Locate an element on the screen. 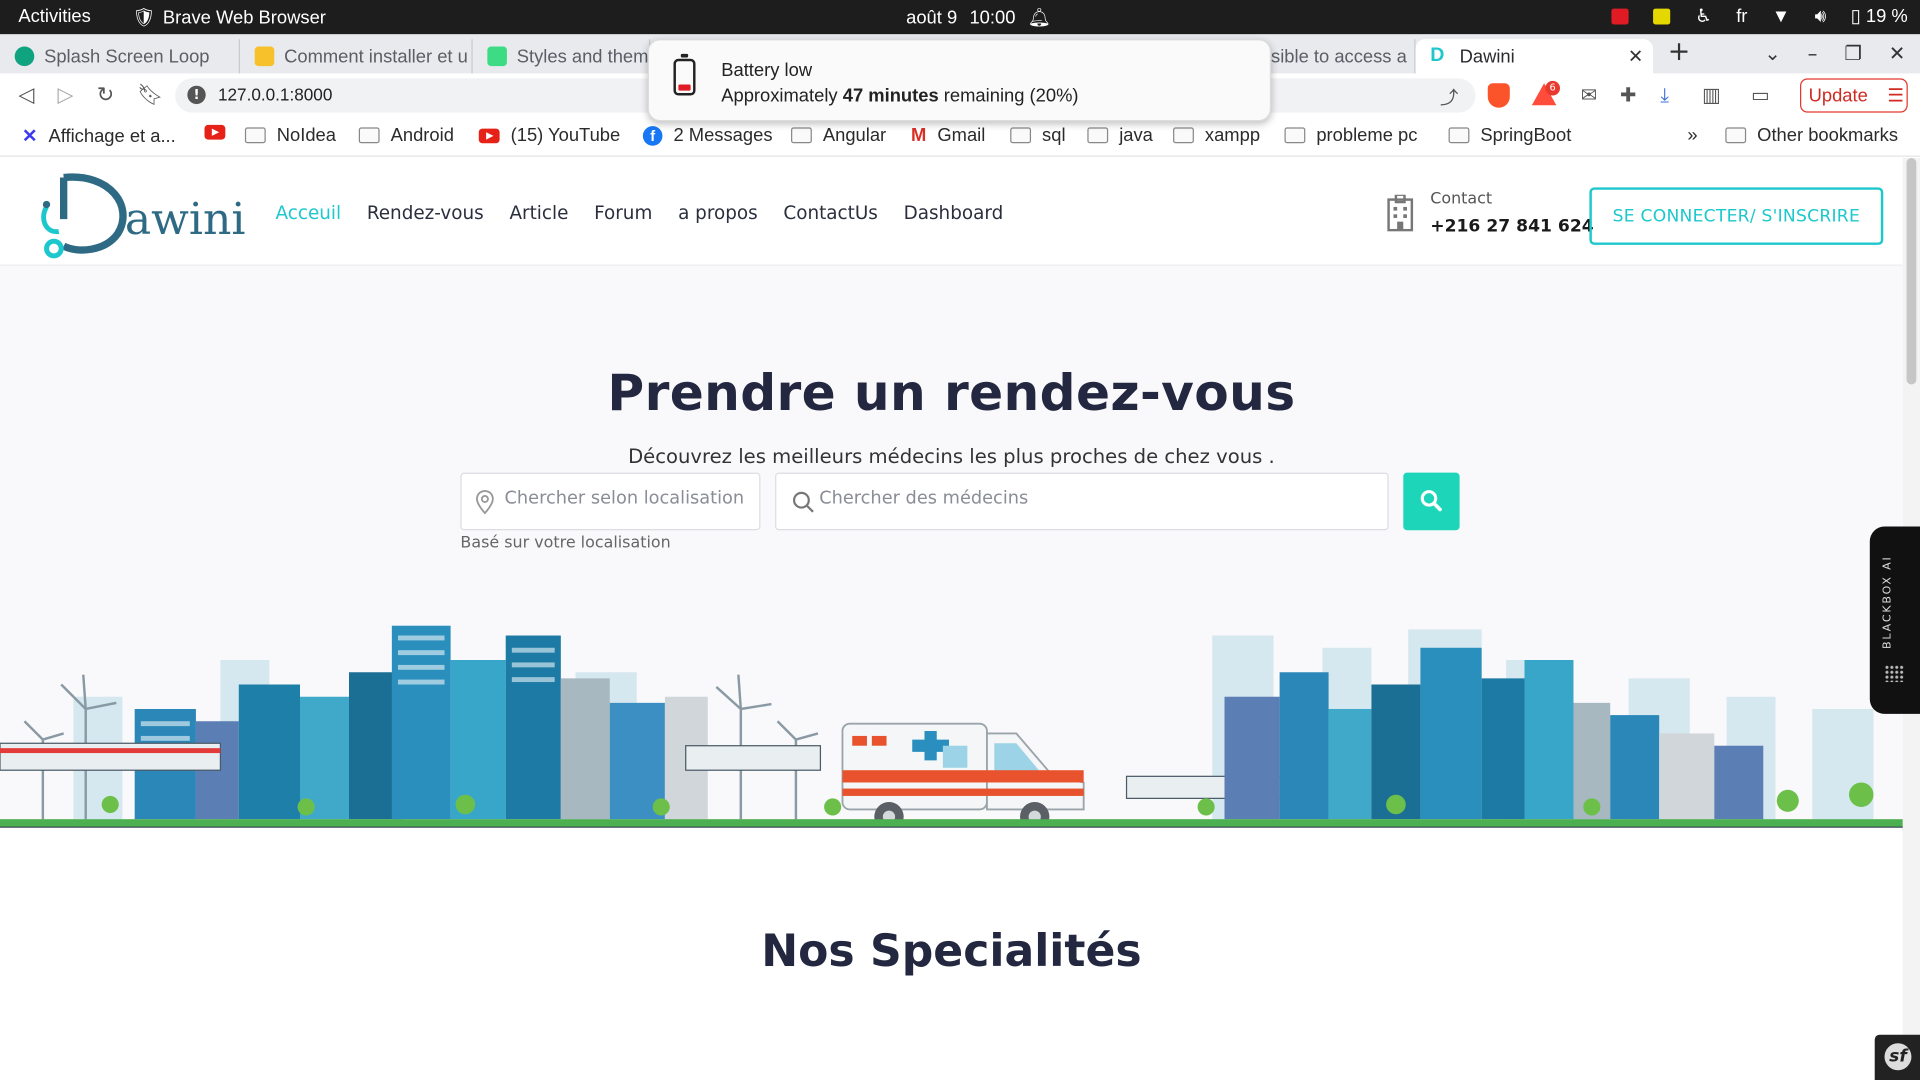 This screenshot has height=1080, width=1920. tab-comment-installer: Comment installer et u is located at coordinates (356, 56).